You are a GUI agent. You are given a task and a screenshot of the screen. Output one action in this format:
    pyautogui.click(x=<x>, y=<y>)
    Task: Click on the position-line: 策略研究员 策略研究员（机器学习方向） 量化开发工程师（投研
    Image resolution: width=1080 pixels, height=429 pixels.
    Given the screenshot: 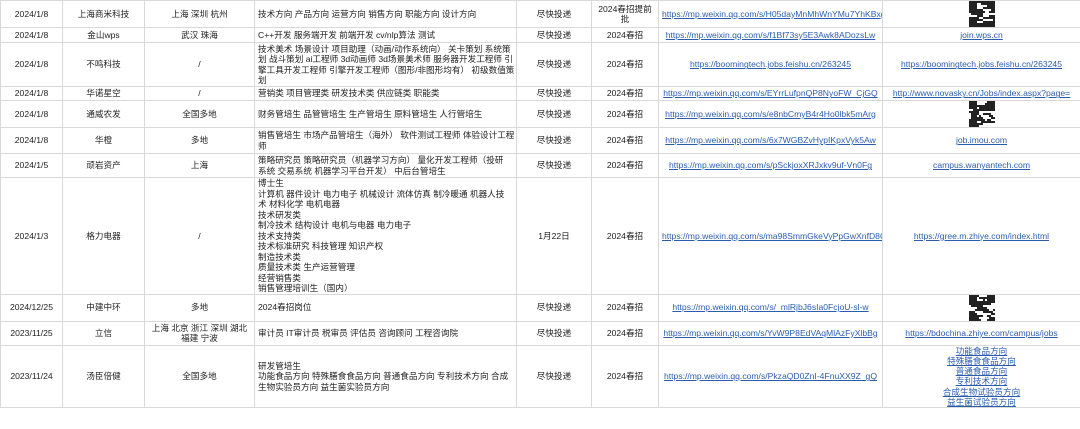 What is the action you would take?
    pyautogui.click(x=381, y=160)
    